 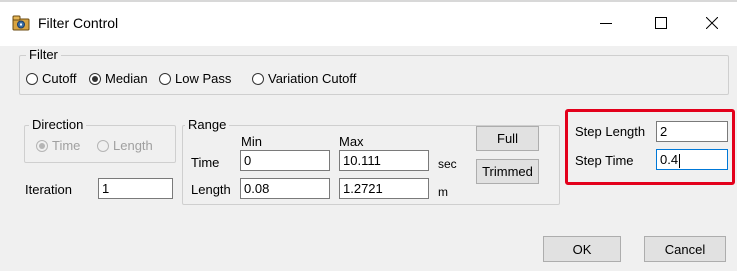 What do you see at coordinates (133, 145) in the screenshot?
I see `radio-label: Length` at bounding box center [133, 145].